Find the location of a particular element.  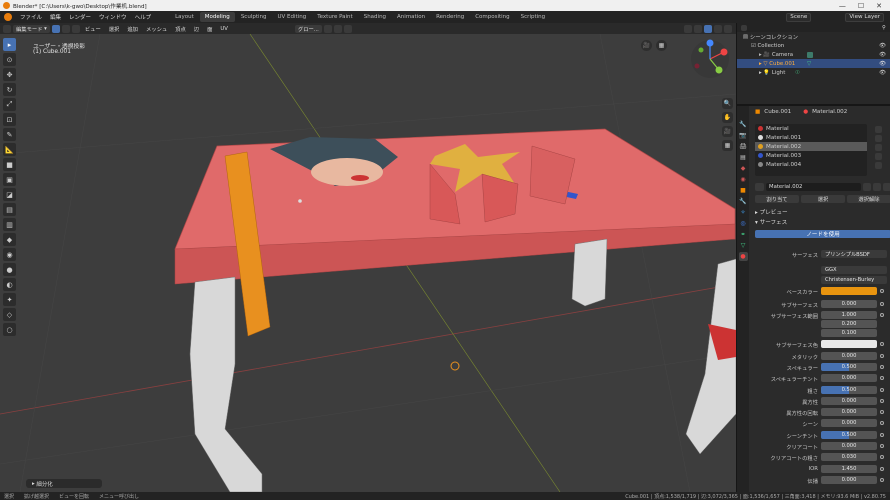

bevel-tool-icon: ◪ is located at coordinates (9, 194).